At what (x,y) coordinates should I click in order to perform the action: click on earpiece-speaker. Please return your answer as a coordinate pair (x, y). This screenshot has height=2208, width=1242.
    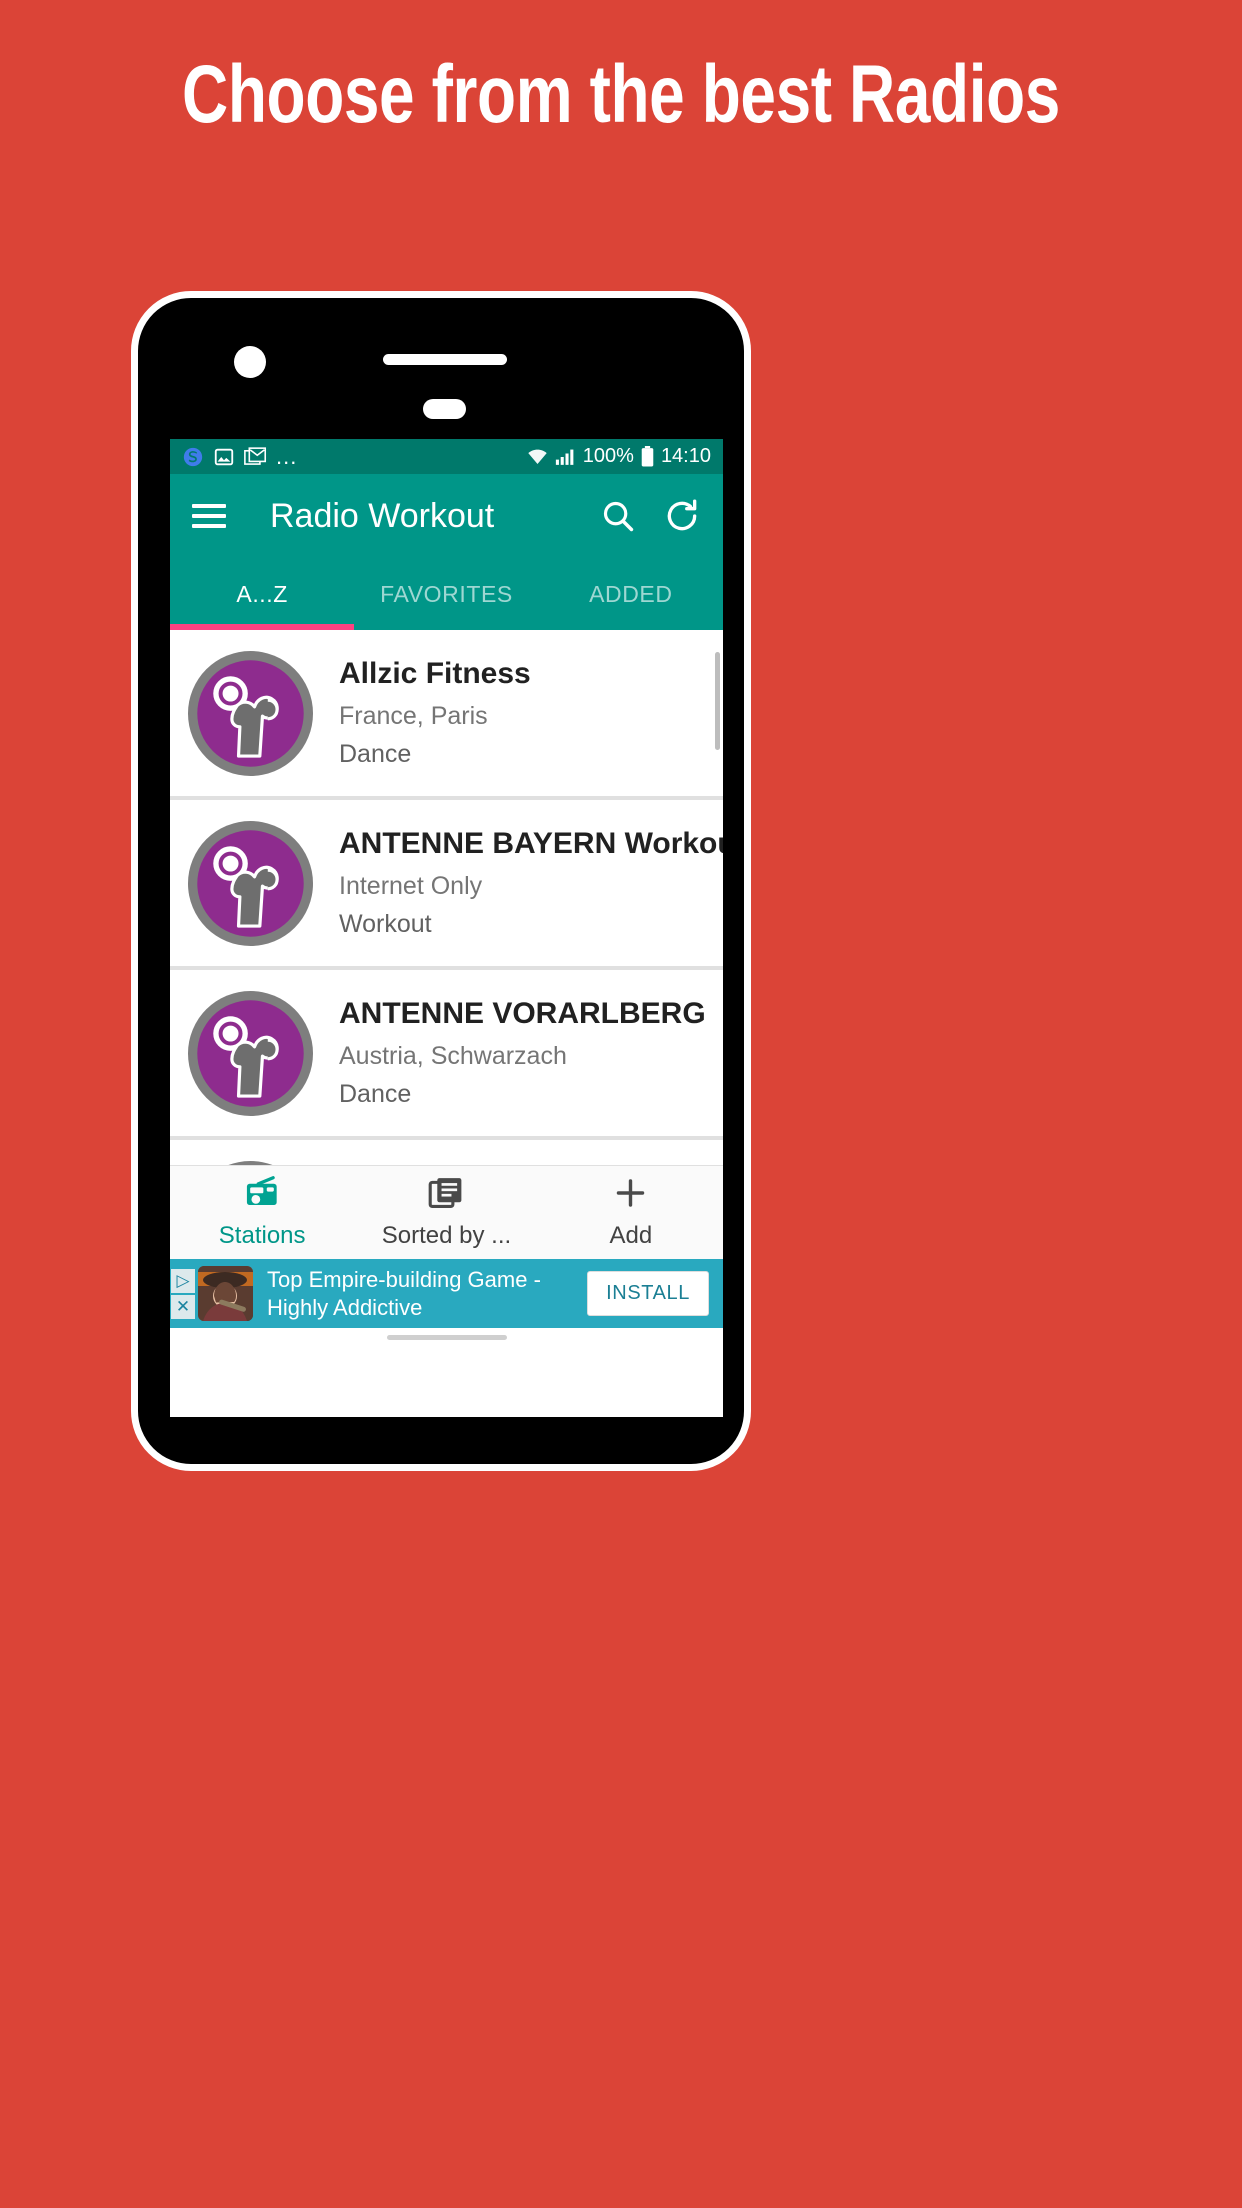
    Looking at the image, I should click on (445, 359).